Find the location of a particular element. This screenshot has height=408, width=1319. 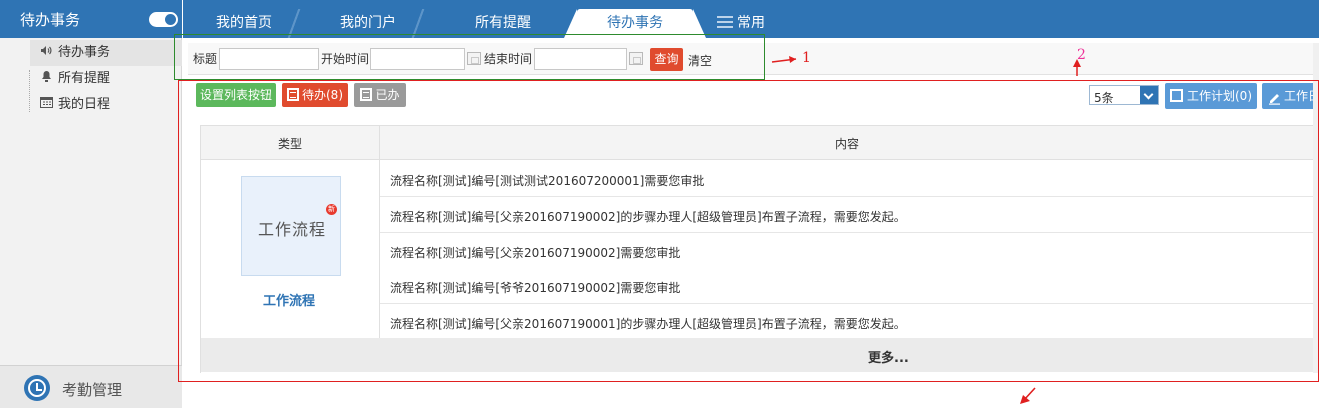

tab-label: 常用 is located at coordinates (751, 23).